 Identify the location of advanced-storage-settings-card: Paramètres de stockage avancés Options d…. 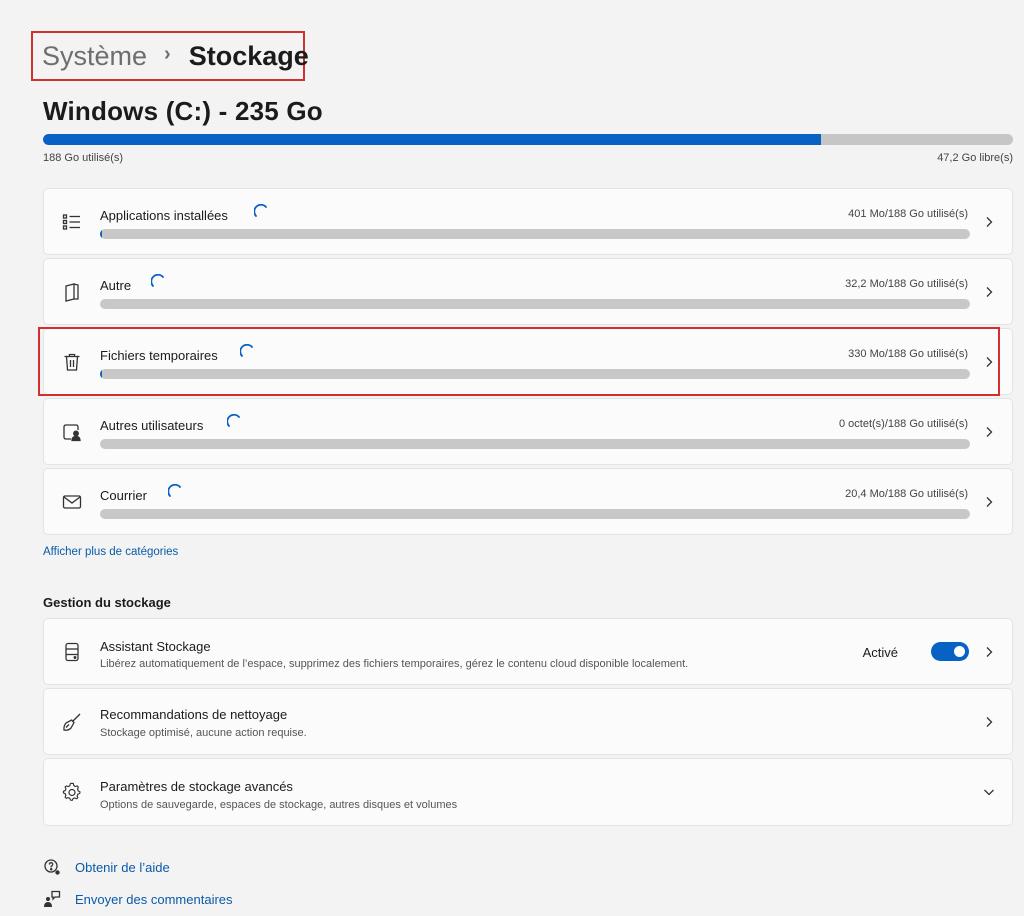
(528, 792).